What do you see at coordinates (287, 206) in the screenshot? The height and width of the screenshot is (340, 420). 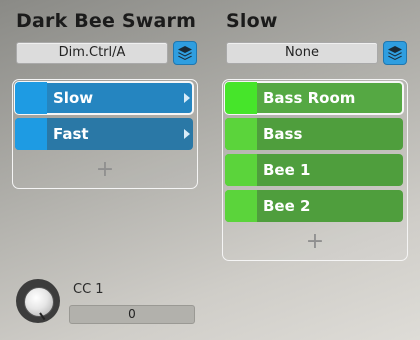 I see `list-item-label: Bee 2` at bounding box center [287, 206].